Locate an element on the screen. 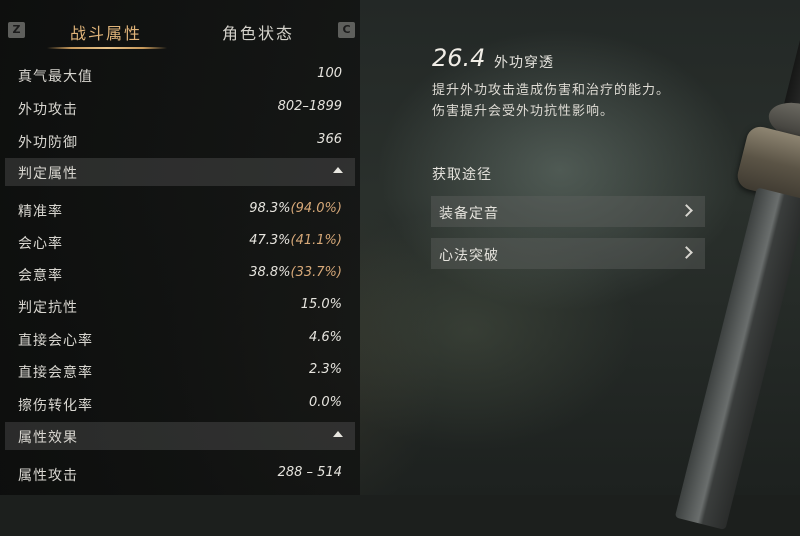  selected-stat-name: 外功穿透 is located at coordinates (524, 63).